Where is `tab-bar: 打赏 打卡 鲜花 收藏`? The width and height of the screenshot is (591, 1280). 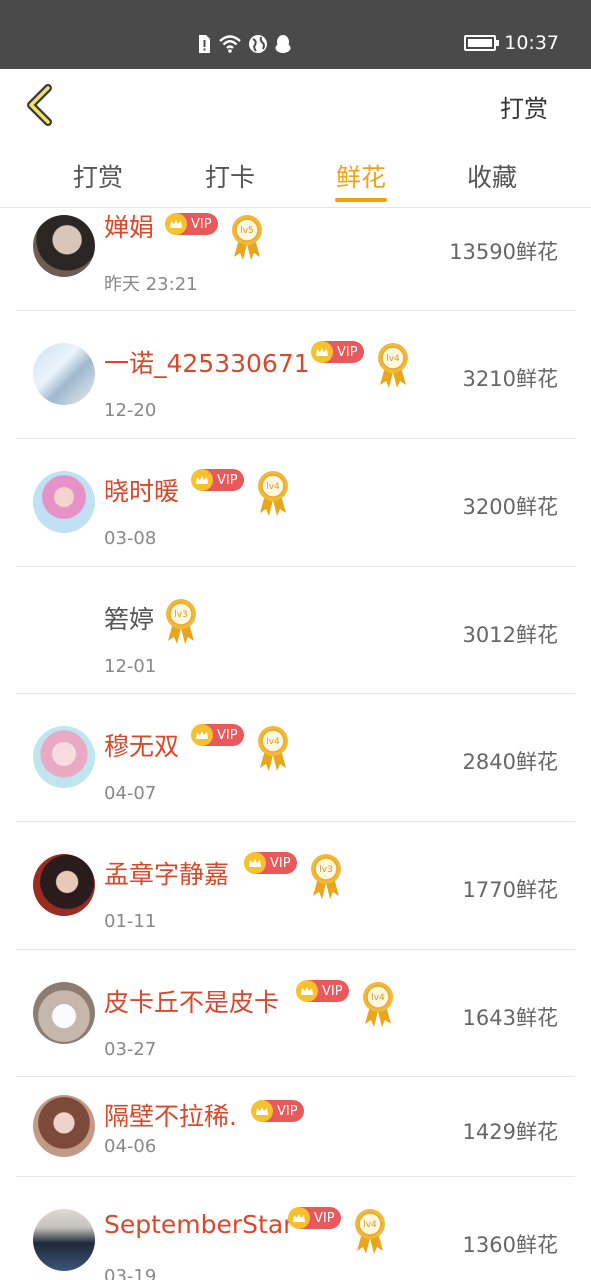
tab-bar: 打赏 打卡 鲜花 收藏 is located at coordinates (295, 176).